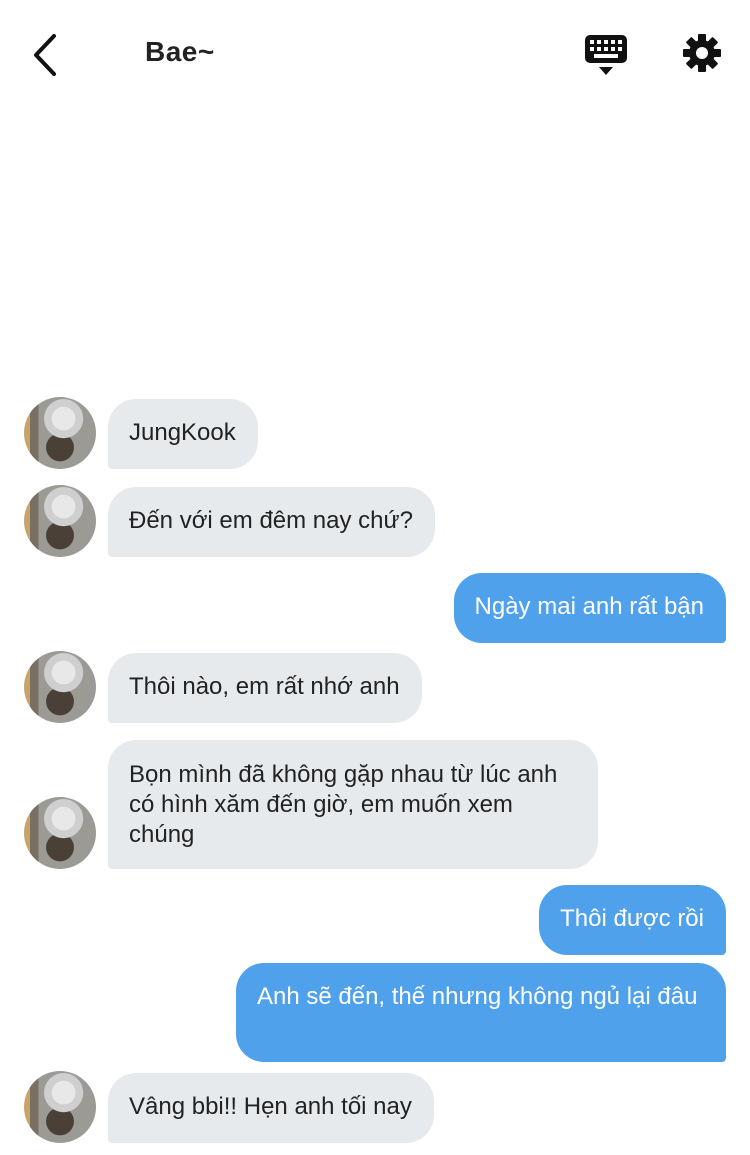 The width and height of the screenshot is (750, 1155). I want to click on chat-title: Bae~, so click(180, 51).